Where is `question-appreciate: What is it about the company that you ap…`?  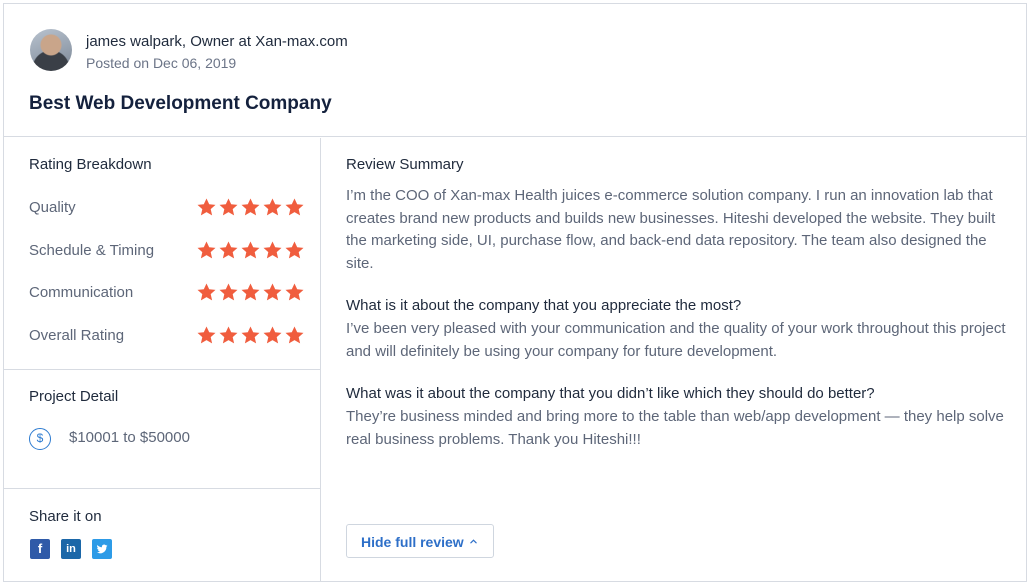
question-appreciate: What is it about the company that you ap… is located at coordinates (544, 305).